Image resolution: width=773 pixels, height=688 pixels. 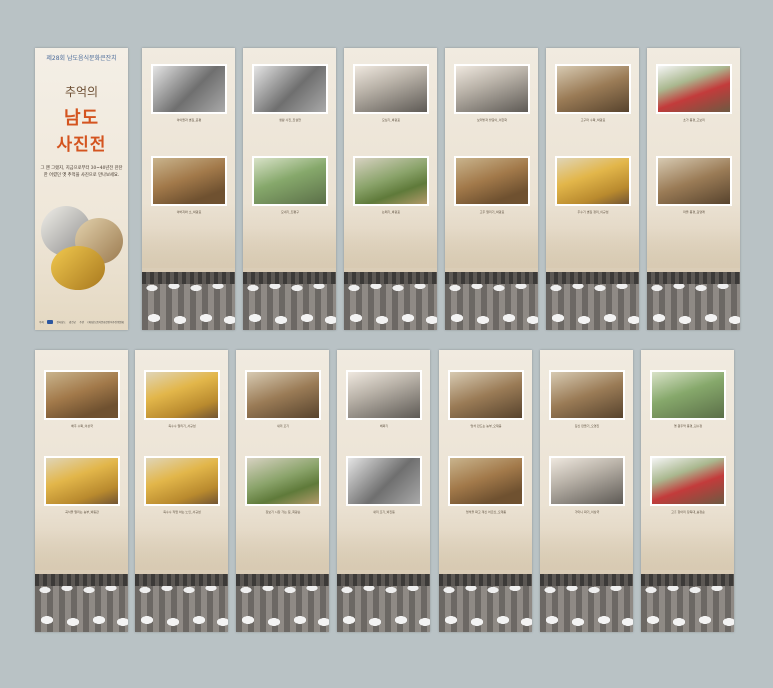 What do you see at coordinates (486, 512) in the screenshot?
I see `photo-caption: 멍석을 짜고 계신 어르신_오재웅` at bounding box center [486, 512].